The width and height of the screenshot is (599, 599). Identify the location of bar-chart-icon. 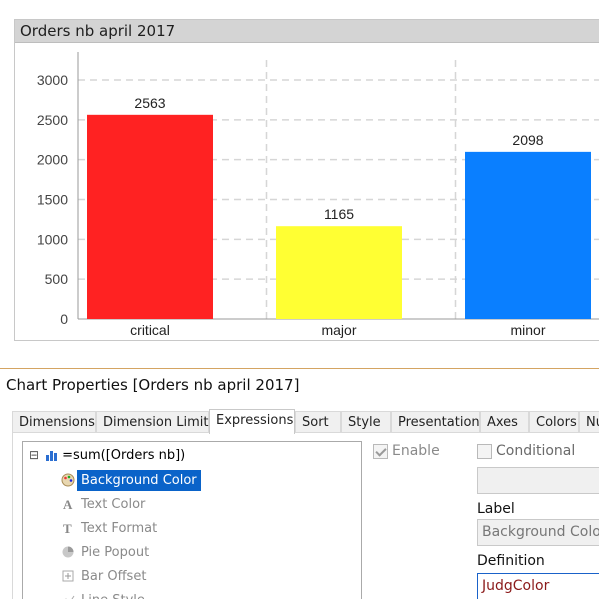
(52, 456).